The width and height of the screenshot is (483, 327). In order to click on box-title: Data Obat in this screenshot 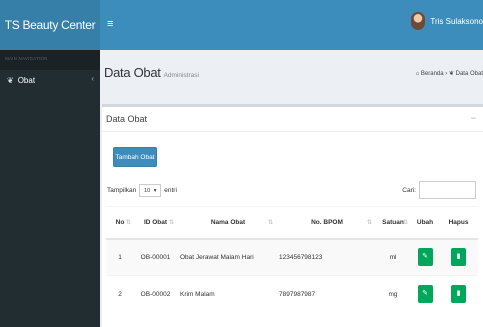, I will do `click(127, 119)`.